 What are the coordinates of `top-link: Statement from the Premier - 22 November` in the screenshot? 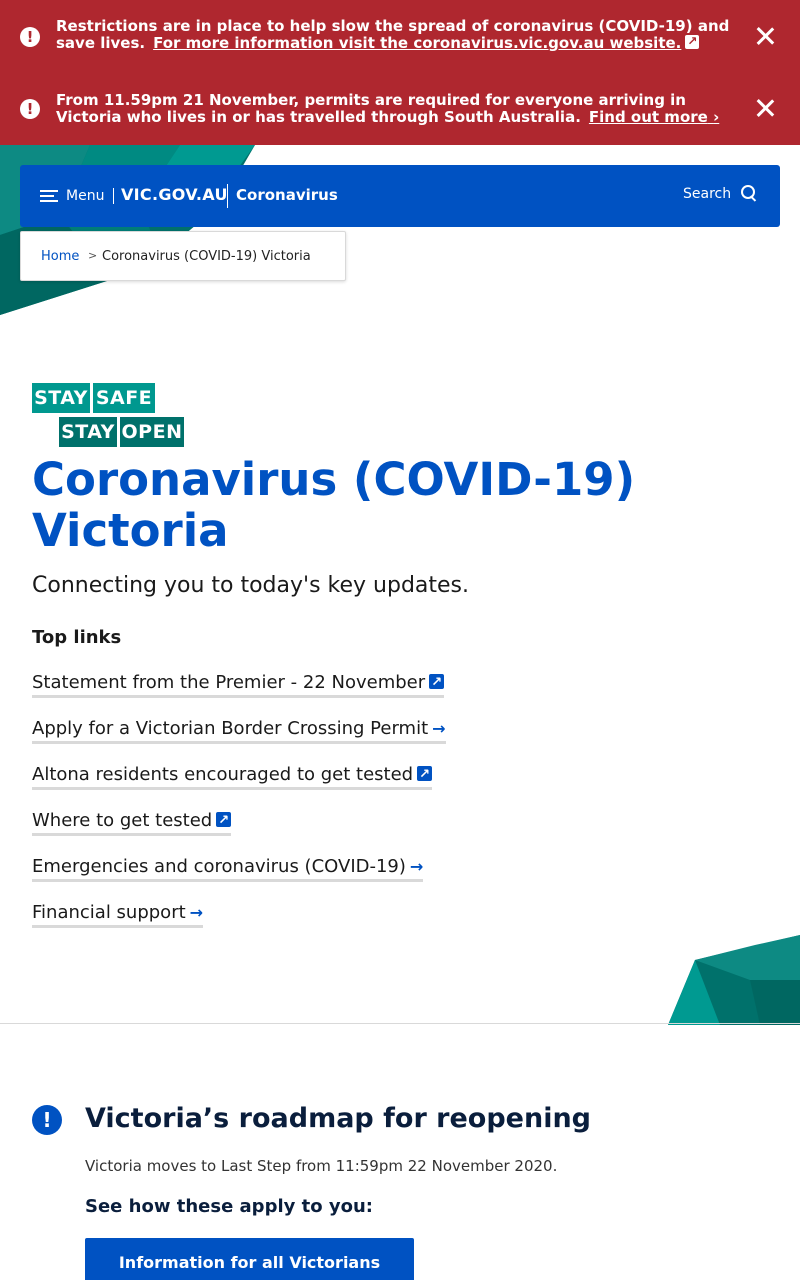 It's located at (238, 685).